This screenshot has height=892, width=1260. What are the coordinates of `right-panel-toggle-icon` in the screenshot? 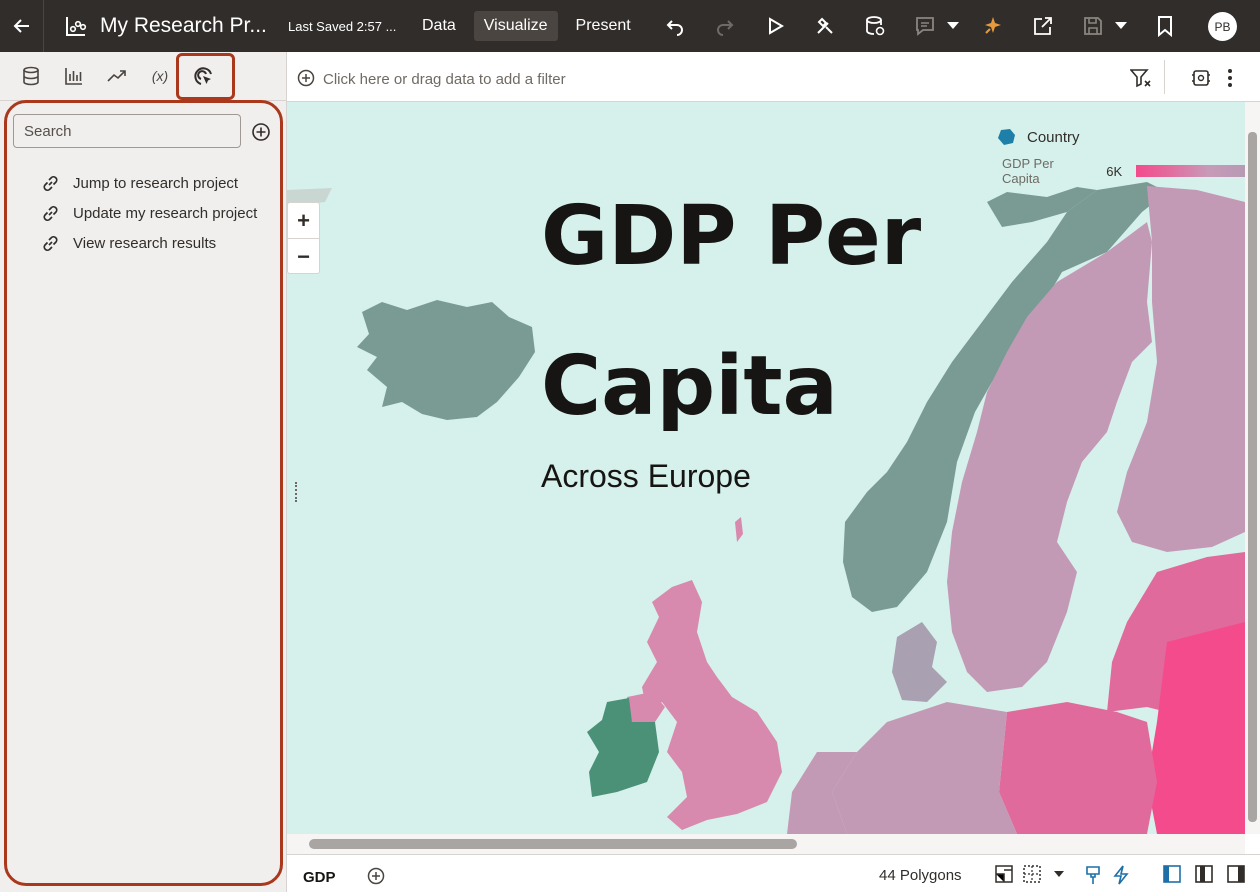 It's located at (1236, 874).